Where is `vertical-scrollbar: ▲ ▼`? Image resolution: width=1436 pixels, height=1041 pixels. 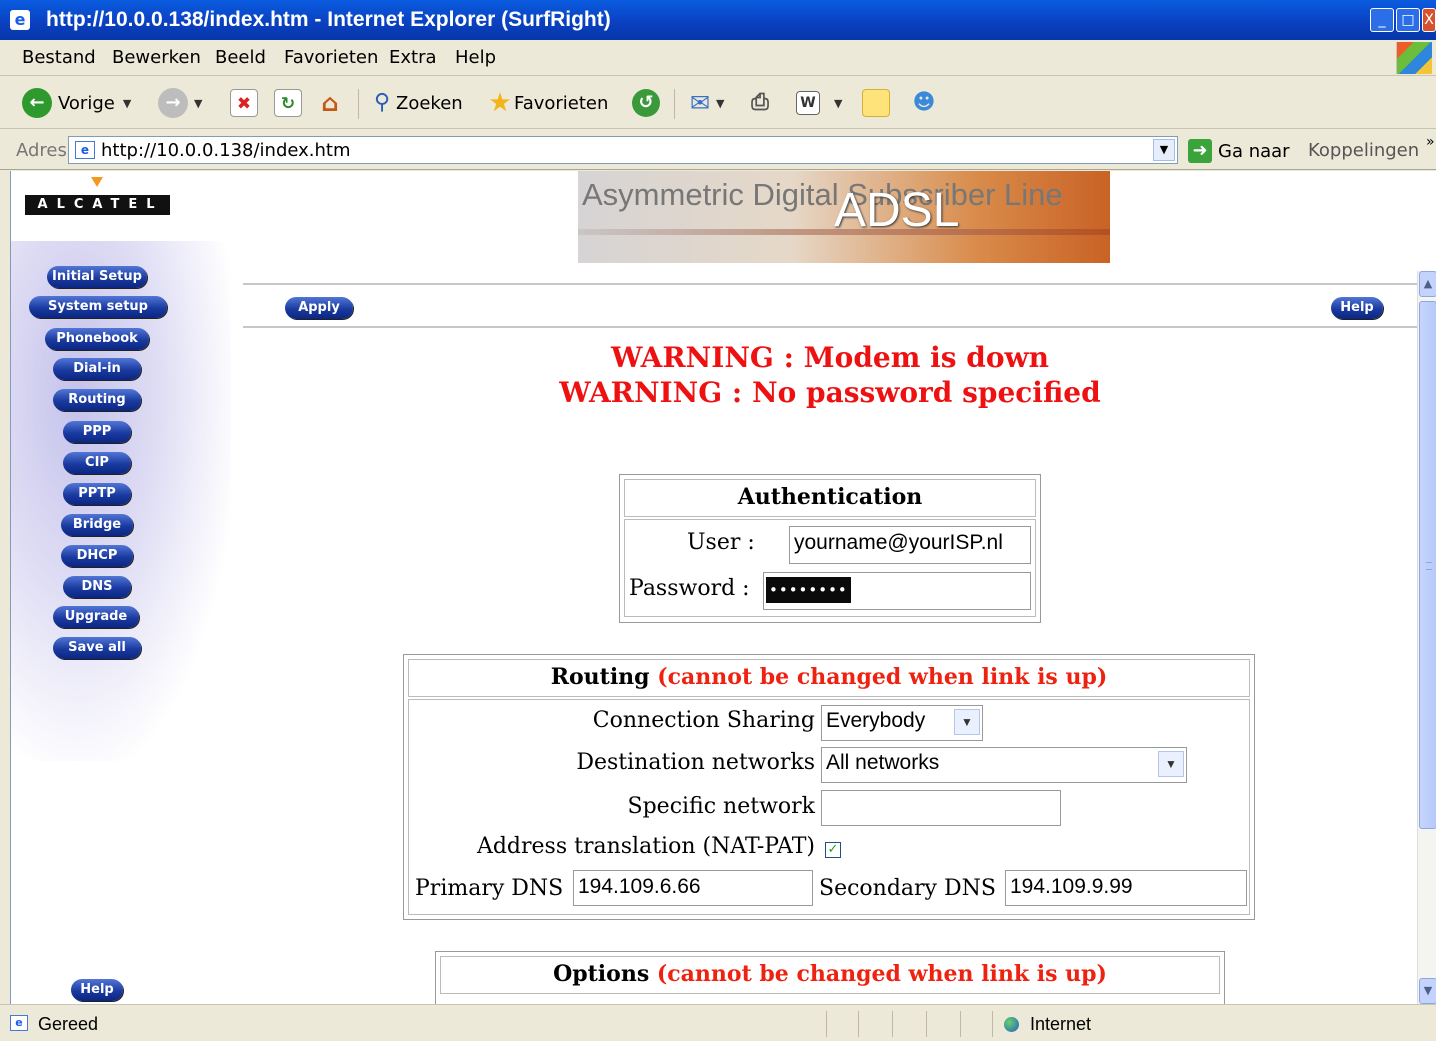
vertical-scrollbar: ▲ ▼ is located at coordinates (1426, 637).